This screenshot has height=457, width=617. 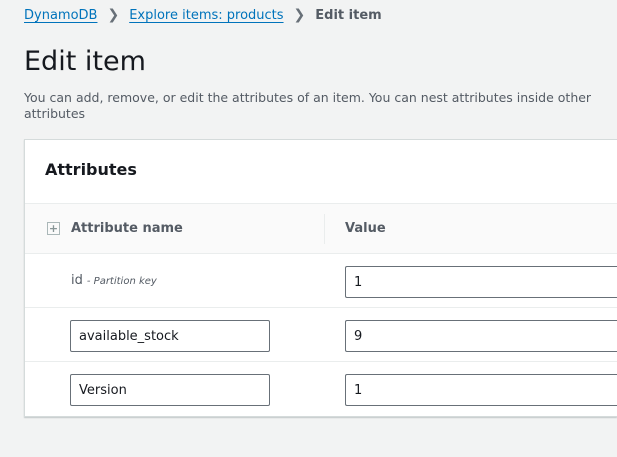 I want to click on column-header-name: Attribute name, so click(x=127, y=228).